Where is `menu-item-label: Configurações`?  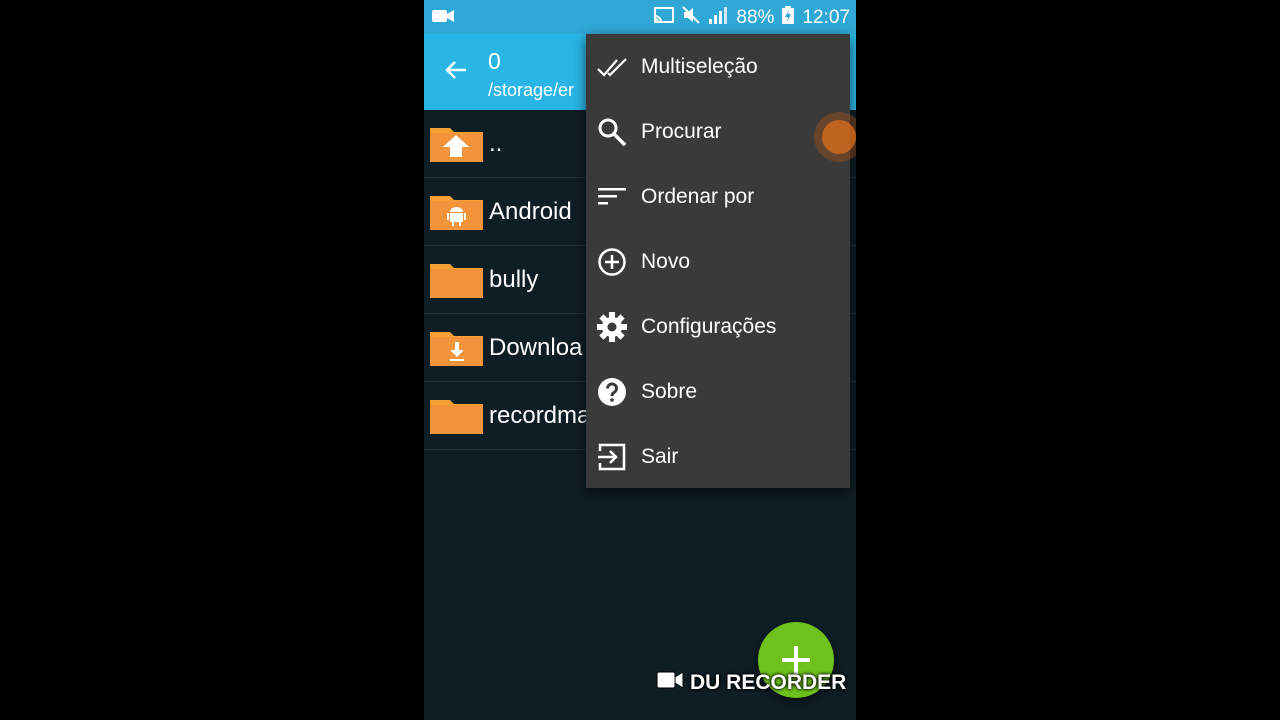
menu-item-label: Configurações is located at coordinates (709, 326).